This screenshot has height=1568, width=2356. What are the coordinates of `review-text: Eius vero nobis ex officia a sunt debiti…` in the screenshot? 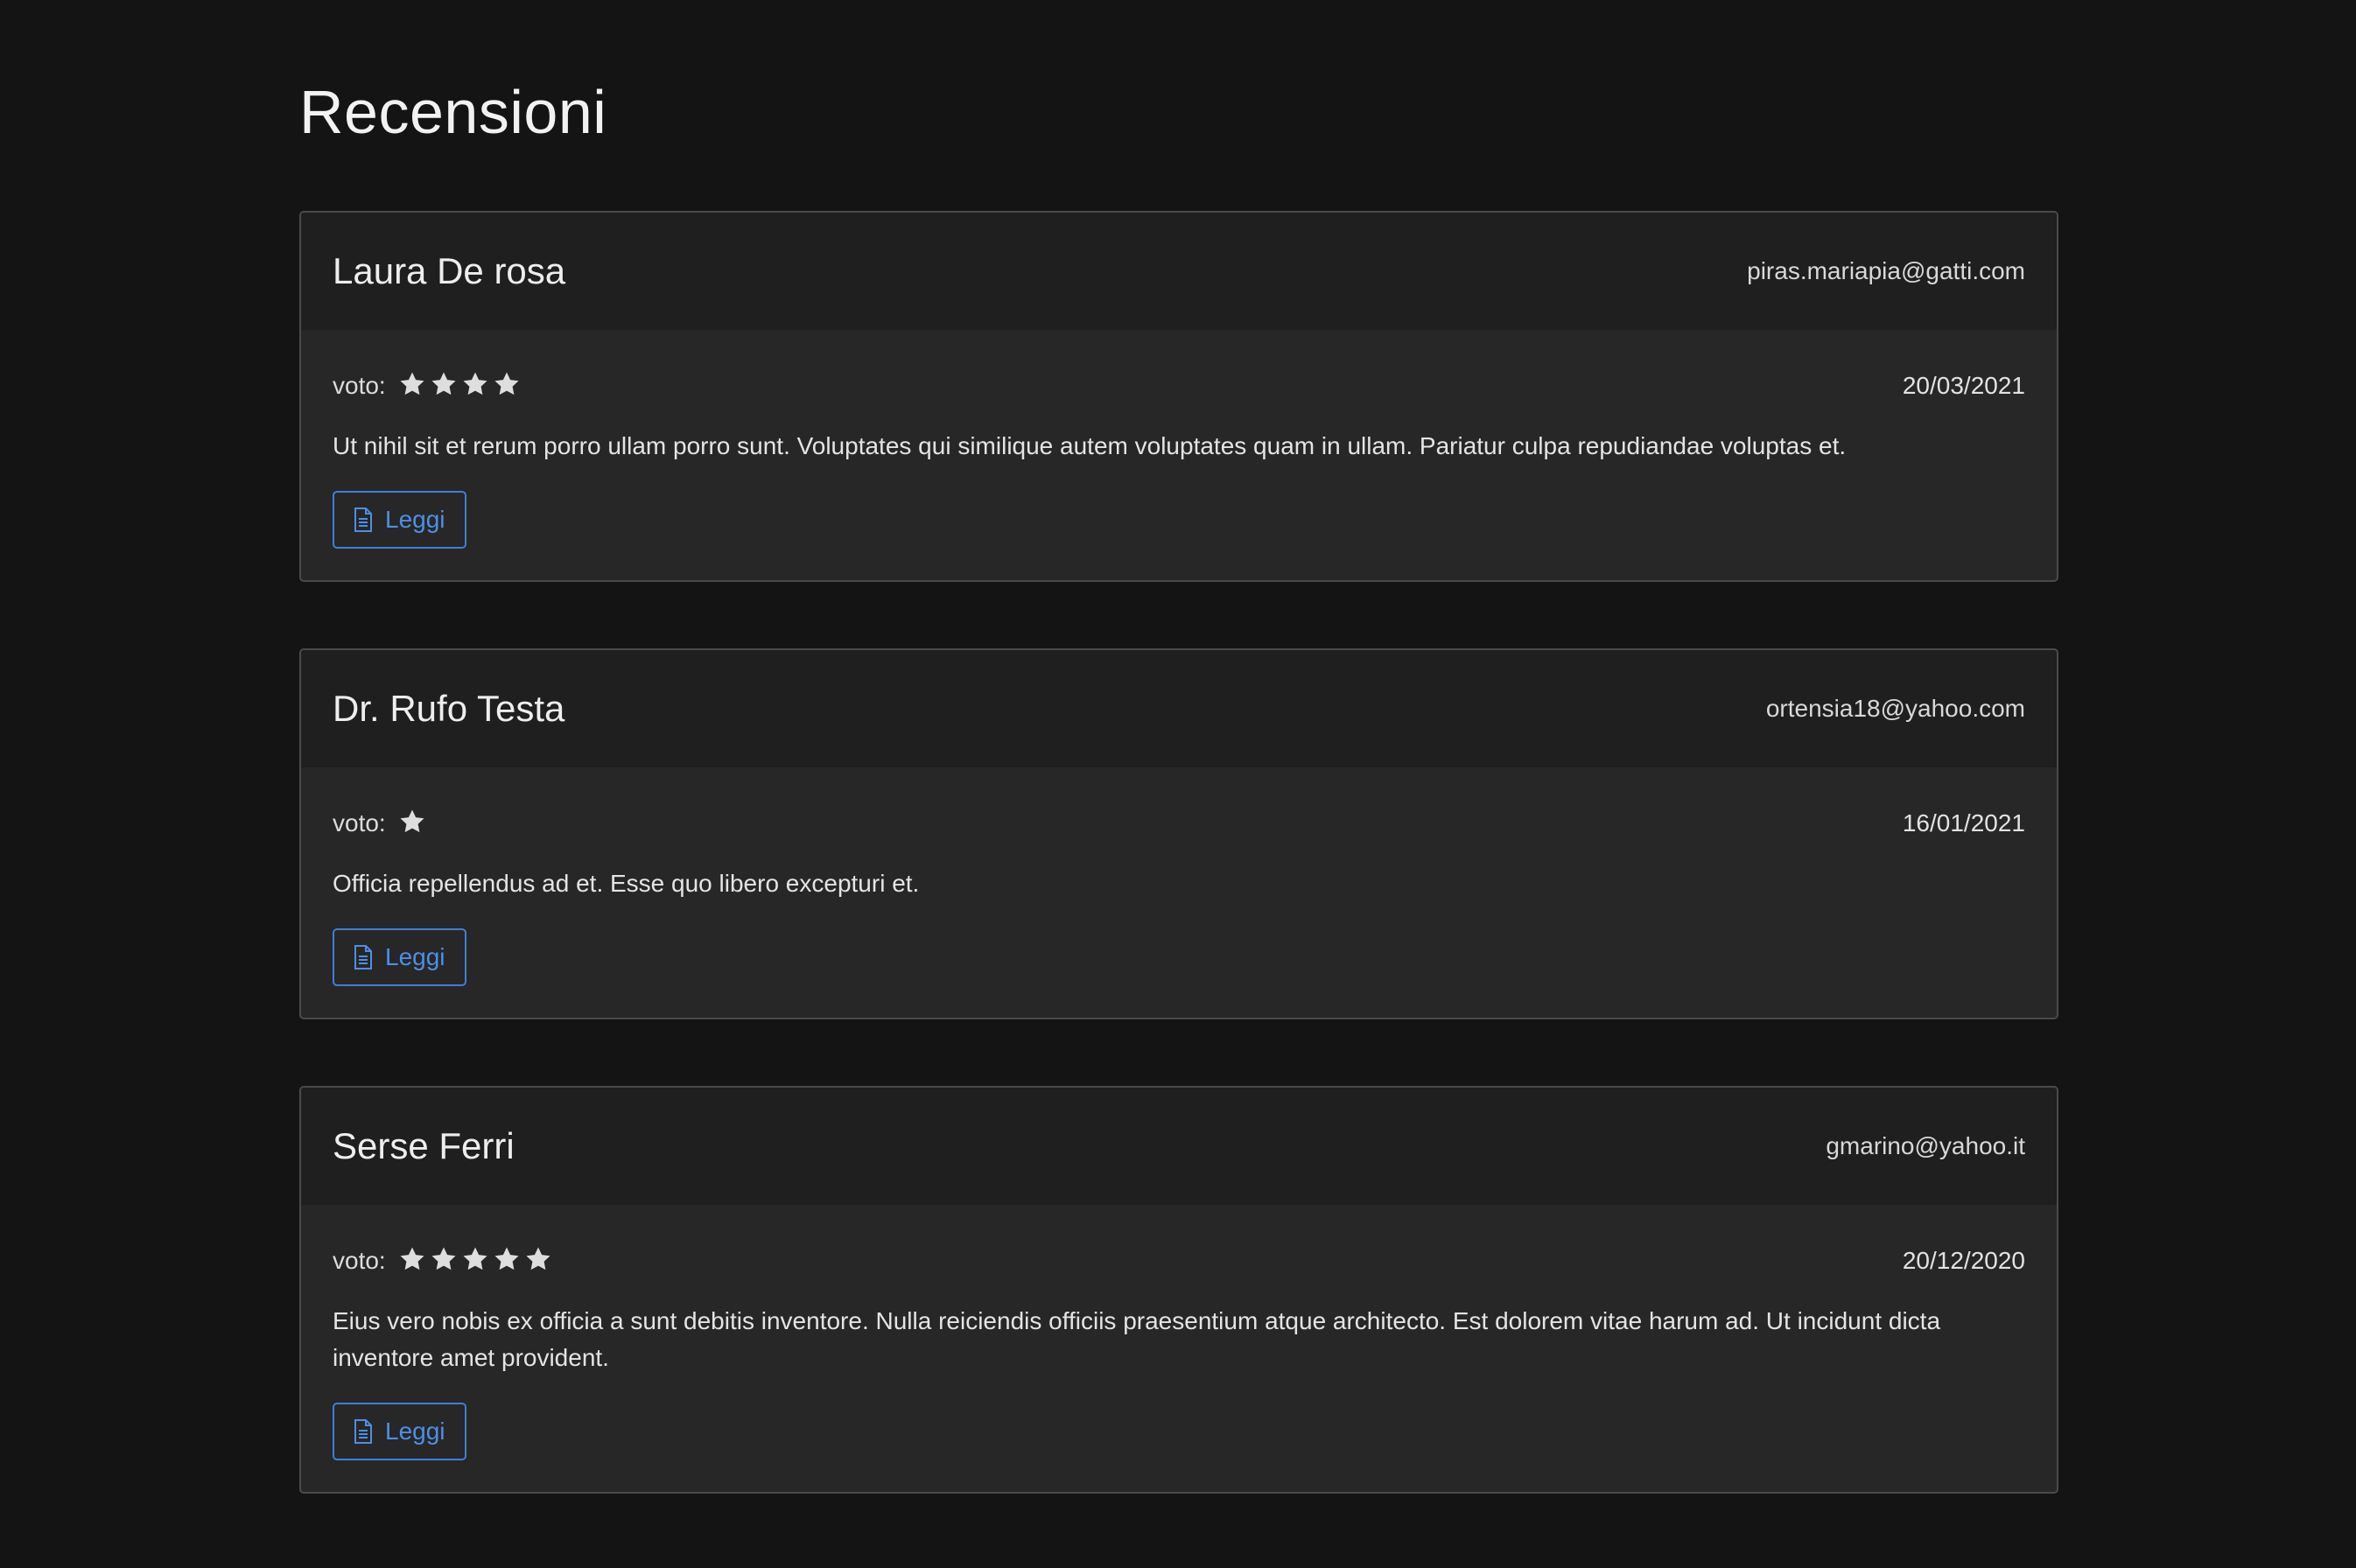 It's located at (1137, 1339).